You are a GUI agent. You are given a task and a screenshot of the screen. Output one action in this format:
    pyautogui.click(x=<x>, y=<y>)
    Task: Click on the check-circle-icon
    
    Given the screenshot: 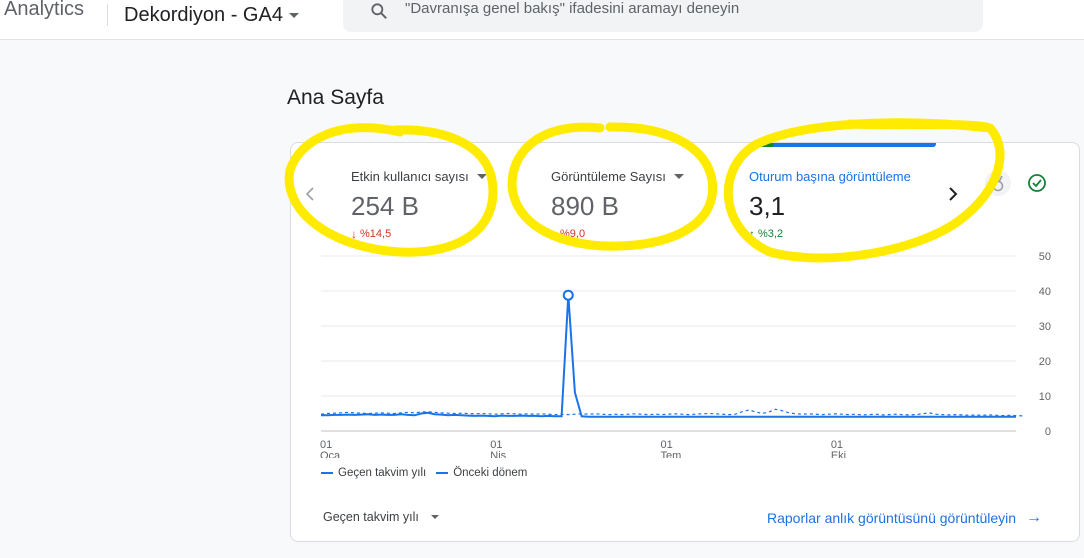 What is the action you would take?
    pyautogui.click(x=1037, y=183)
    